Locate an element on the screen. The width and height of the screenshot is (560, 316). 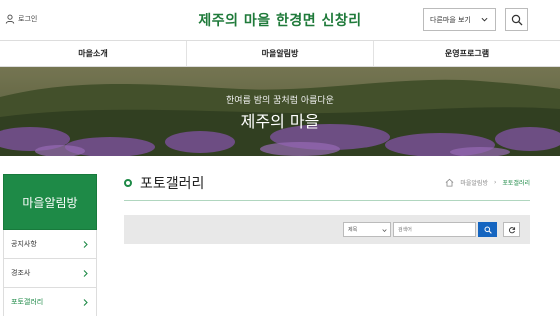
breadcrumb-current: 포토갤러리 is located at coordinates (516, 183).